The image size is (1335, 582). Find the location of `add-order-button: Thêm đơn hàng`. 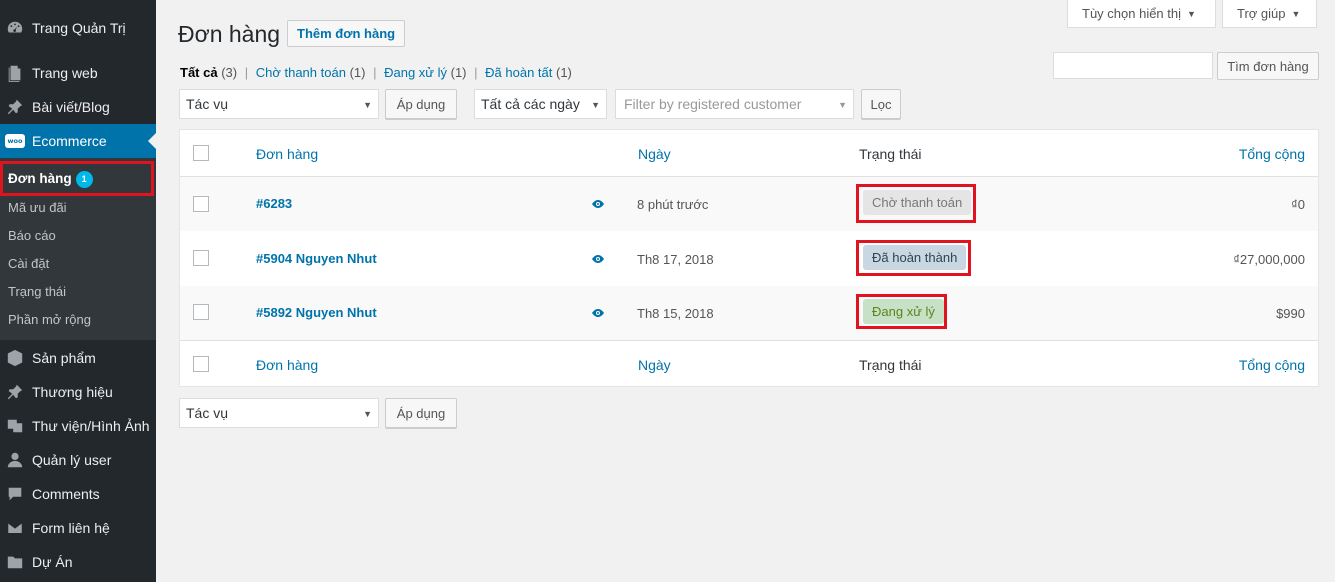

add-order-button: Thêm đơn hàng is located at coordinates (346, 33).